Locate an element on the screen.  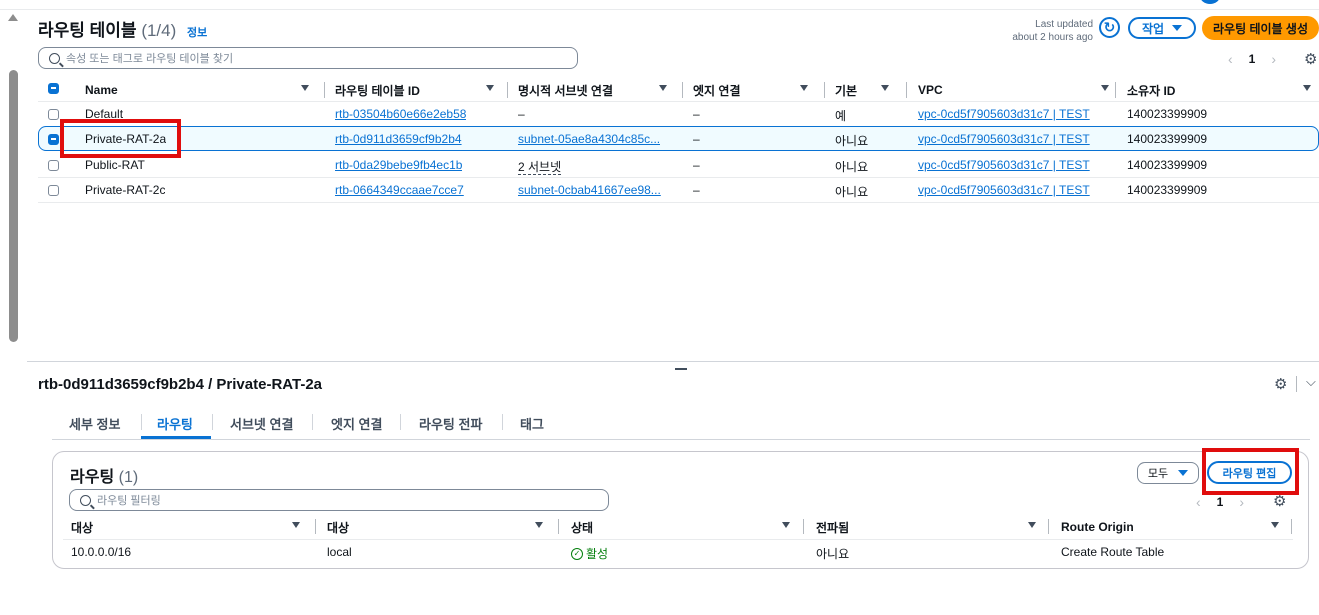
actions-button: 작업 is located at coordinates (1162, 28).